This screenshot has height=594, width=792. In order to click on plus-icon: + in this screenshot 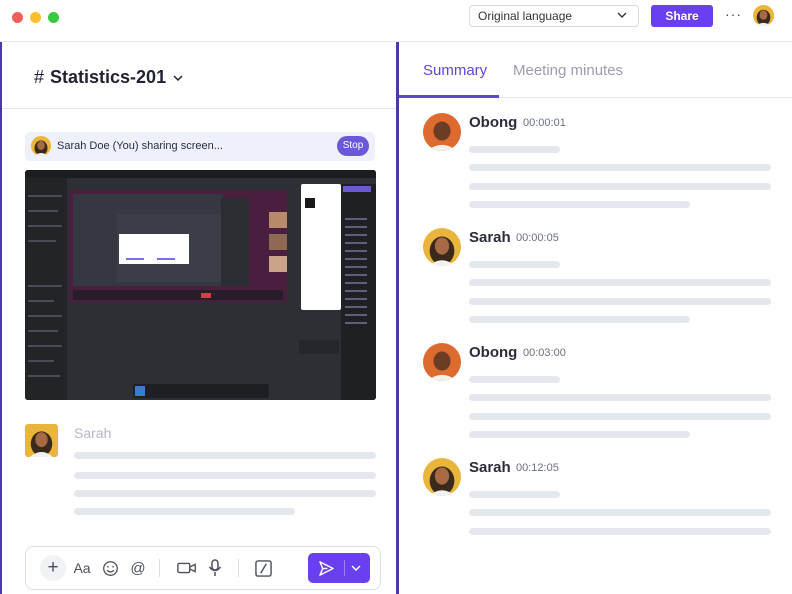, I will do `click(53, 568)`.